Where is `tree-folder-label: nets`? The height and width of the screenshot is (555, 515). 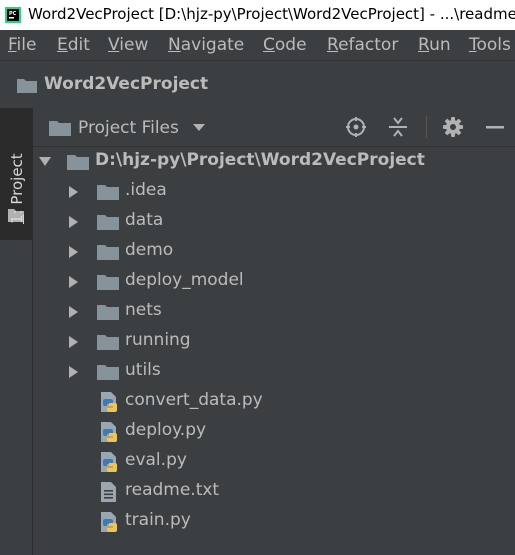 tree-folder-label: nets is located at coordinates (143, 310).